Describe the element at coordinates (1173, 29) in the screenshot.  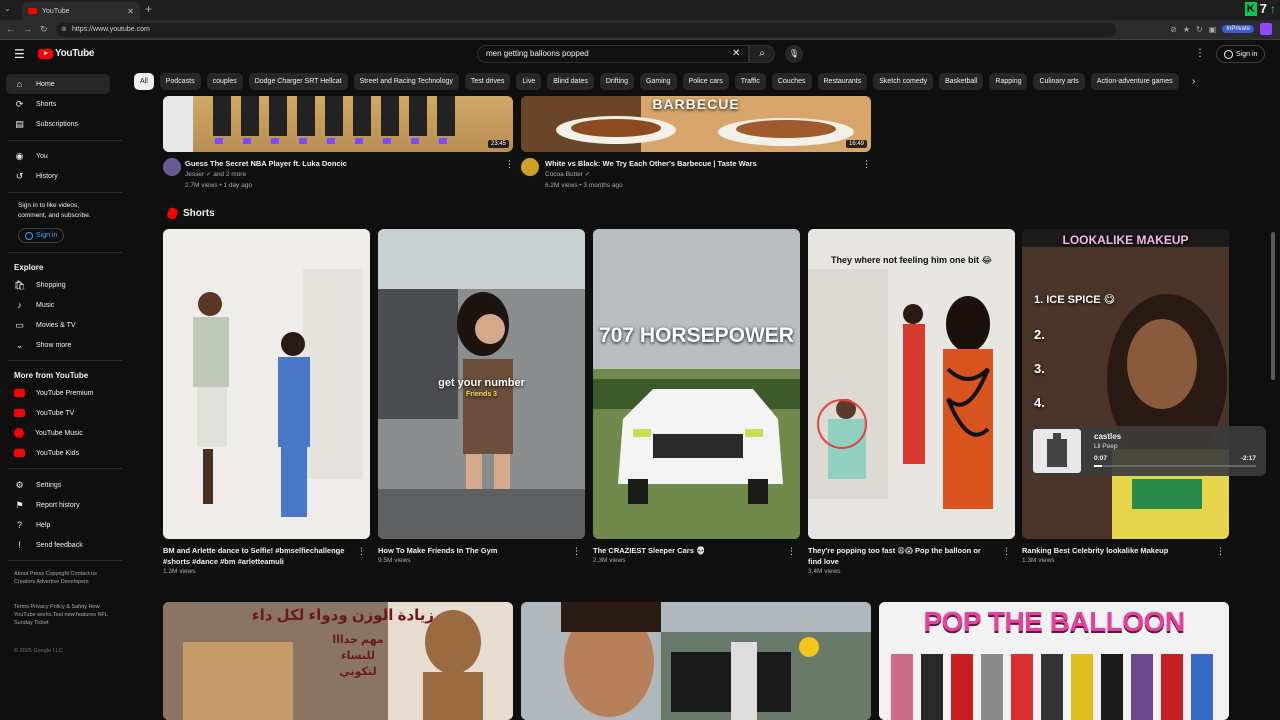
I see `tracking-icon: ⊘` at that location.